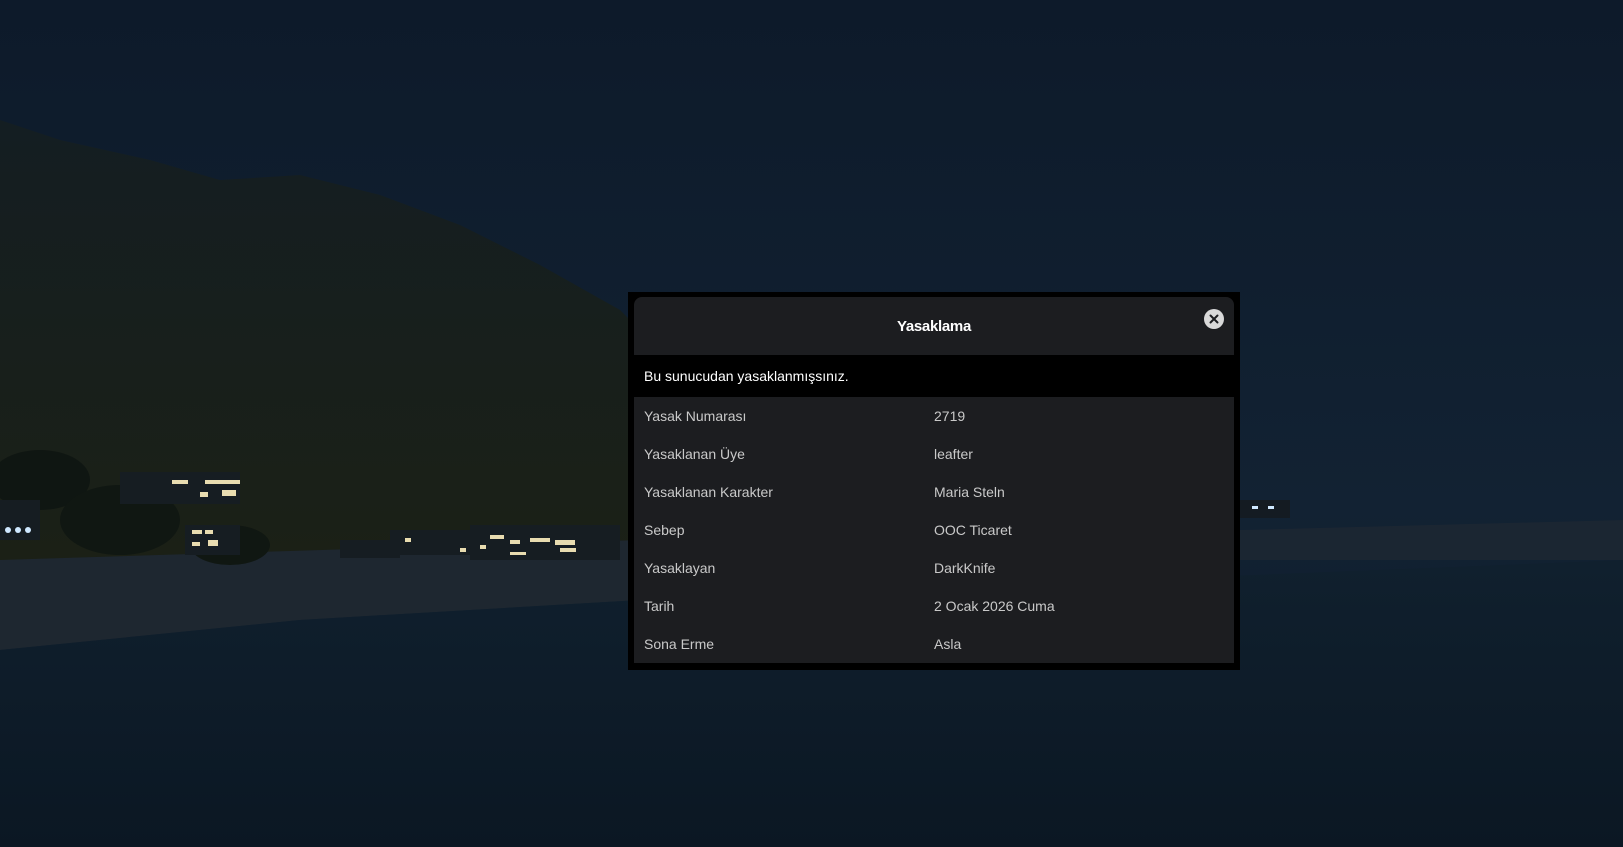 The image size is (1623, 847). I want to click on modal-header: Yasaklama, so click(934, 326).